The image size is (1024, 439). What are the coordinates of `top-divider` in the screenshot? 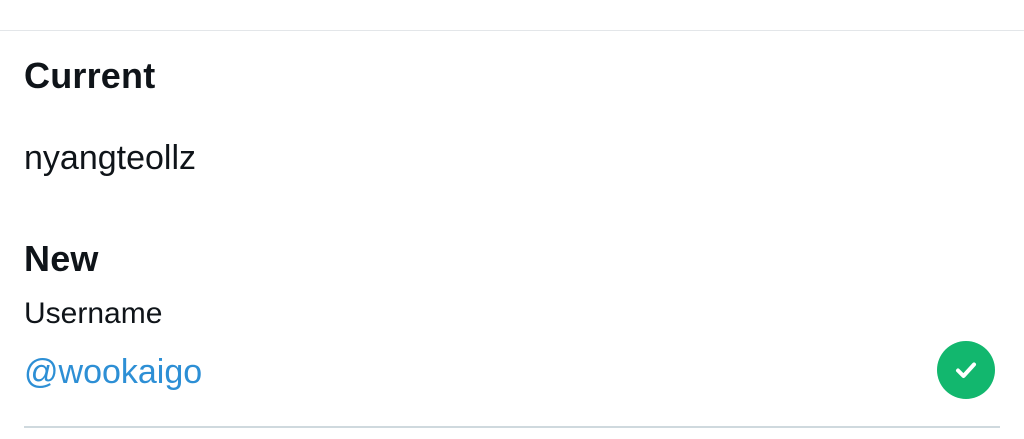 It's located at (512, 30).